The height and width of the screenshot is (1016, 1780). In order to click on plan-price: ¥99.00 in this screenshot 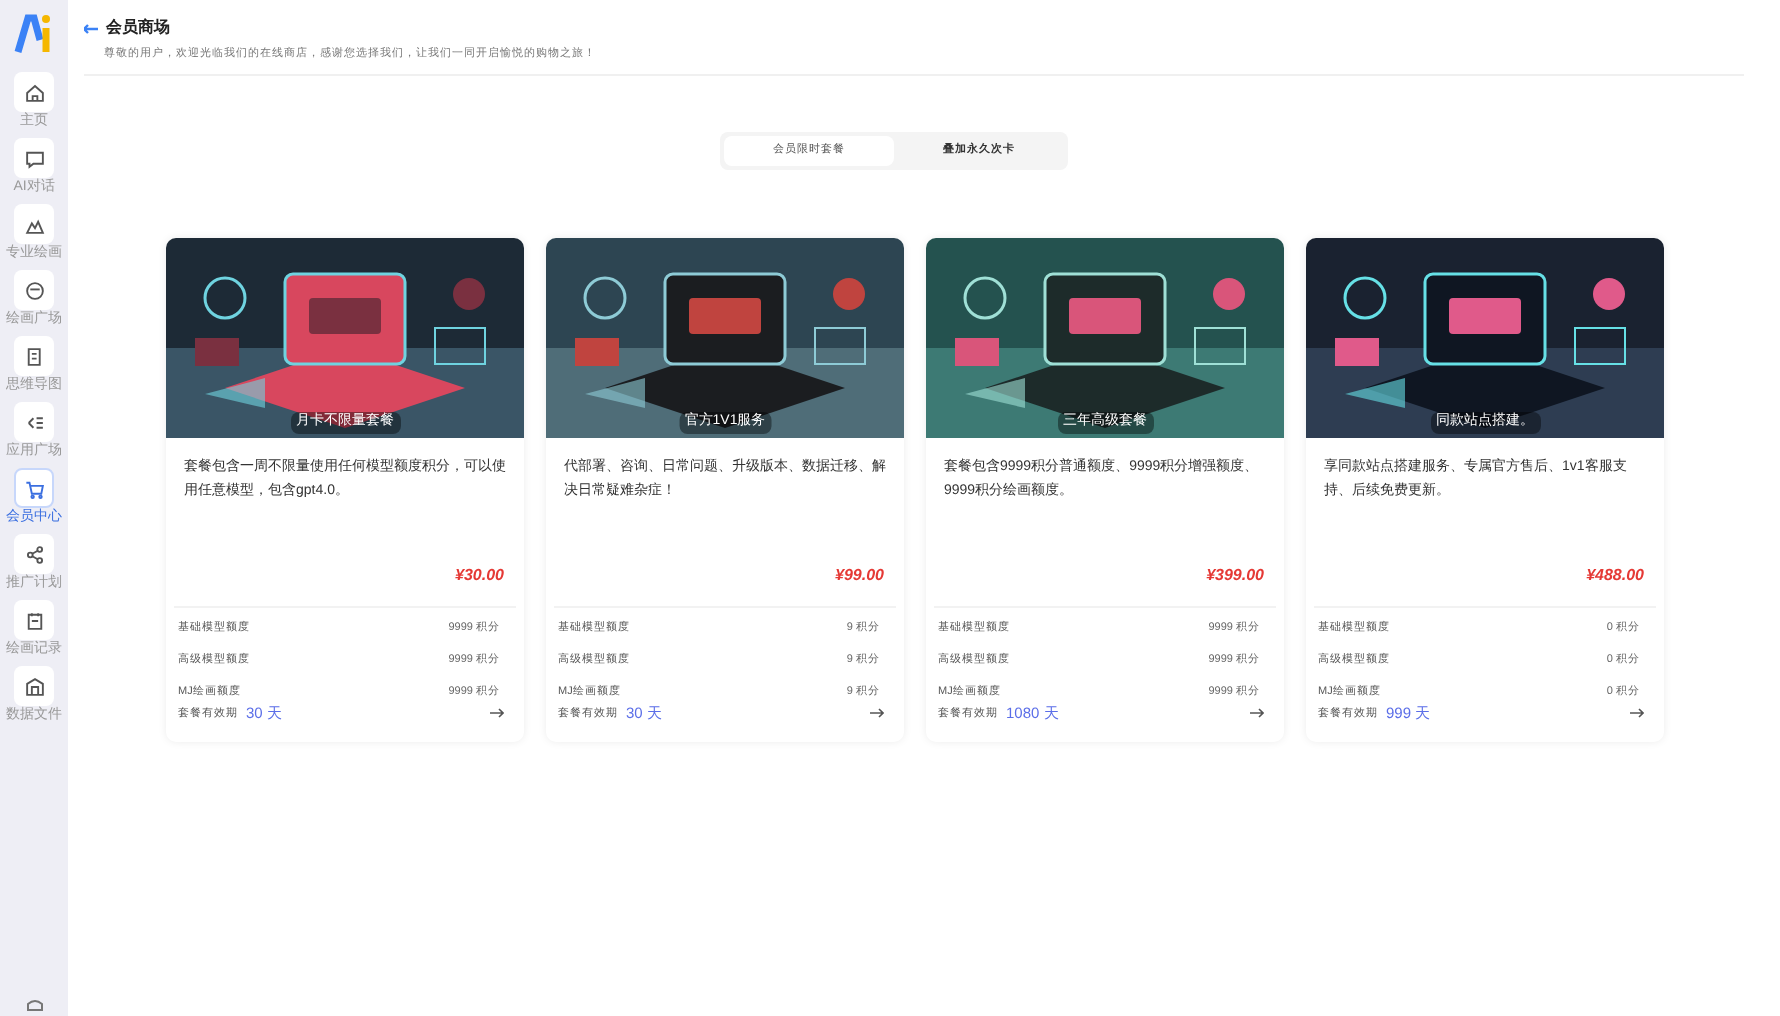, I will do `click(859, 575)`.